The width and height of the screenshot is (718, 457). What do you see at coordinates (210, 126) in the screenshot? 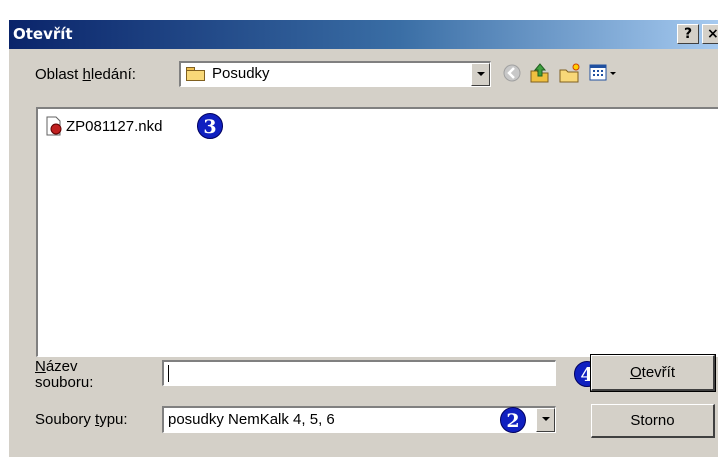
I see `callout-badge-3: 3` at bounding box center [210, 126].